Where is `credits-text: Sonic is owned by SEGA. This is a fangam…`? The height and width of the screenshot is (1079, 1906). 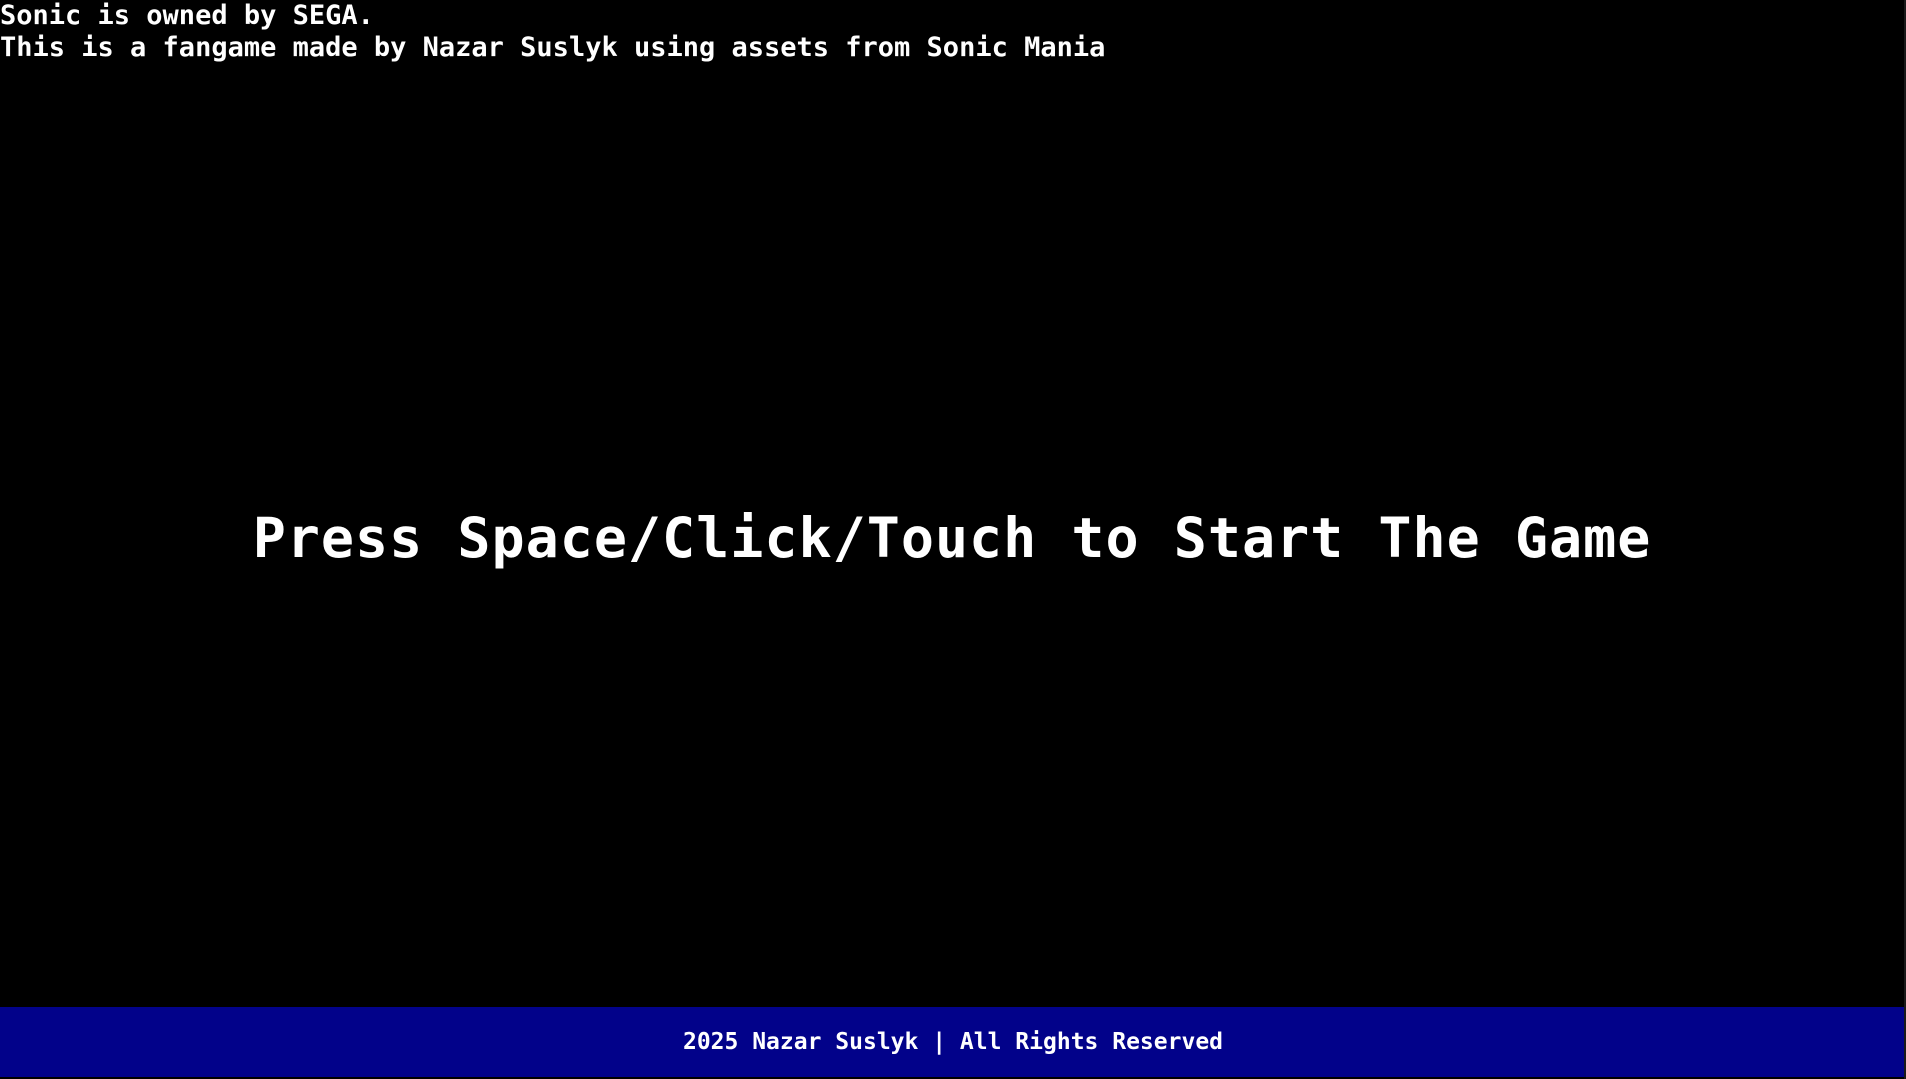 credits-text: Sonic is owned by SEGA. This is a fangam… is located at coordinates (552, 32).